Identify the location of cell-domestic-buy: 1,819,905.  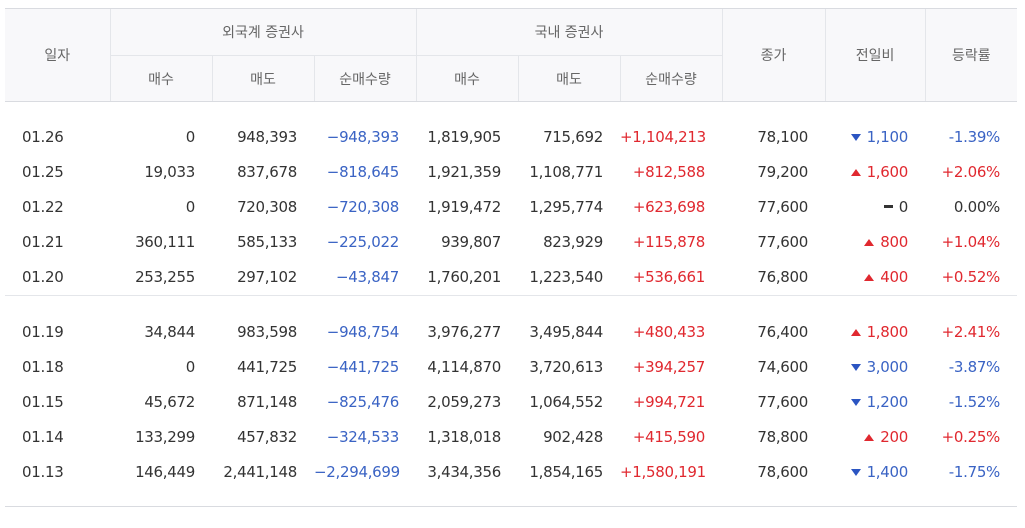
(464, 136).